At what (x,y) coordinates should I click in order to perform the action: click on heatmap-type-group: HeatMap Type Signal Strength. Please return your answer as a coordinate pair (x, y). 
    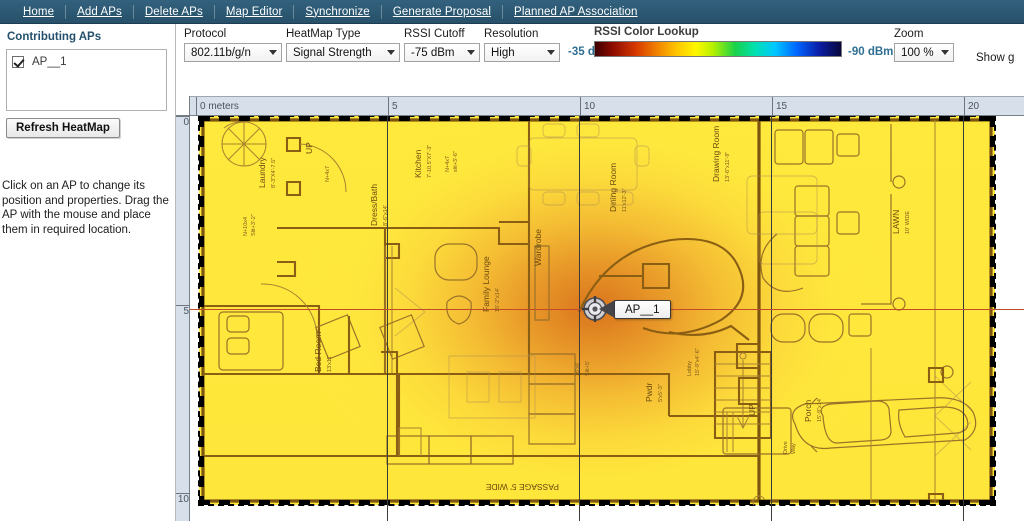
    Looking at the image, I should click on (343, 45).